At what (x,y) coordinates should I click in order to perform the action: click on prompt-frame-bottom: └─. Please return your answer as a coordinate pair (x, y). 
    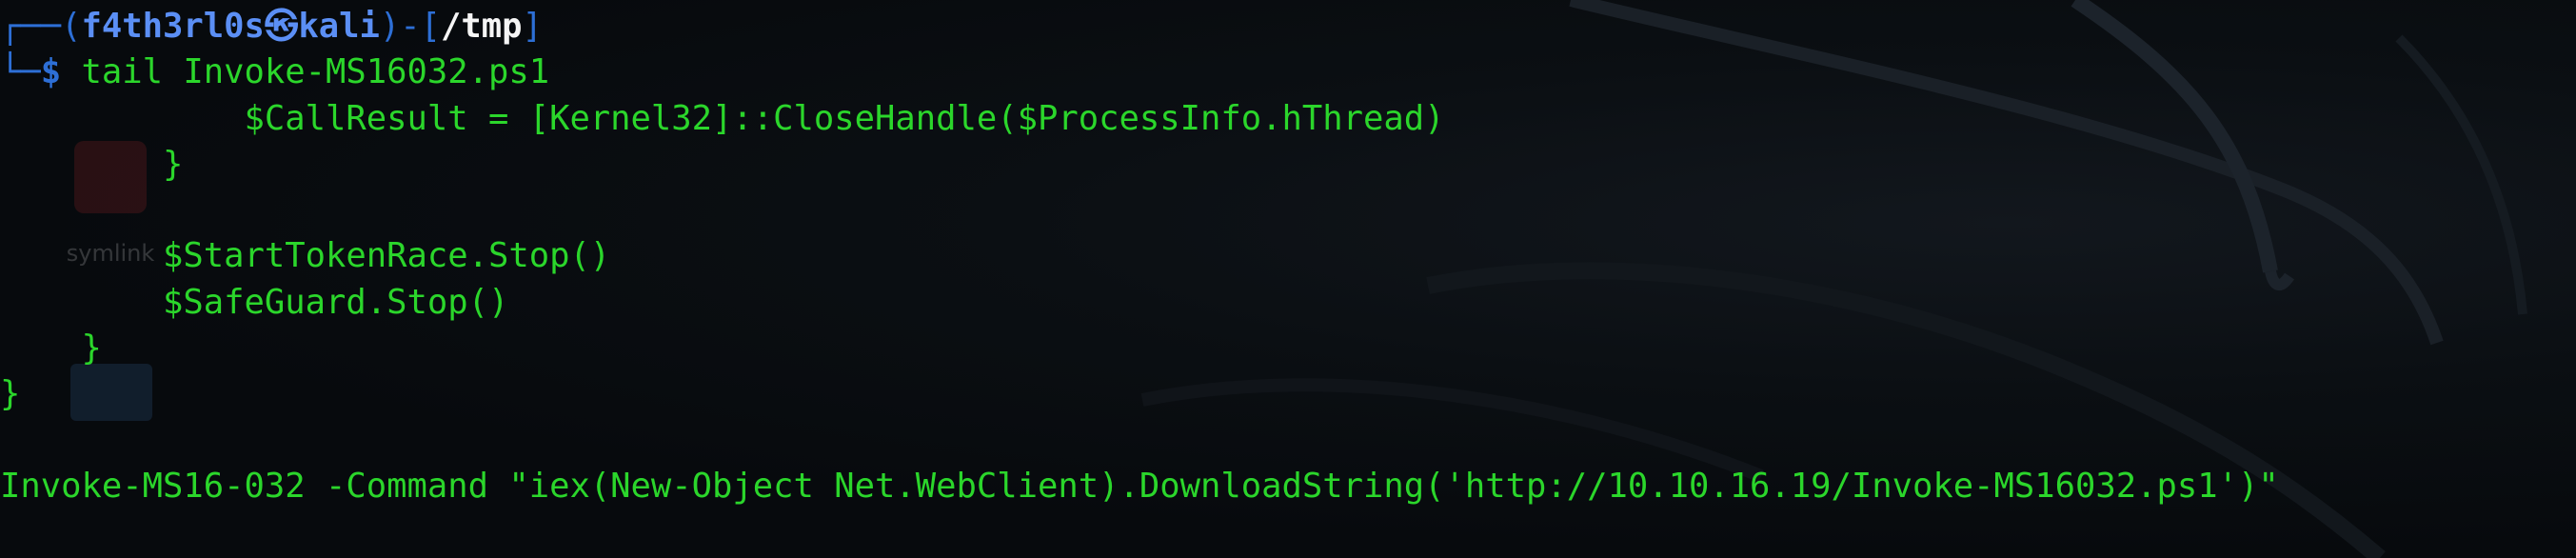
    Looking at the image, I should click on (21, 72).